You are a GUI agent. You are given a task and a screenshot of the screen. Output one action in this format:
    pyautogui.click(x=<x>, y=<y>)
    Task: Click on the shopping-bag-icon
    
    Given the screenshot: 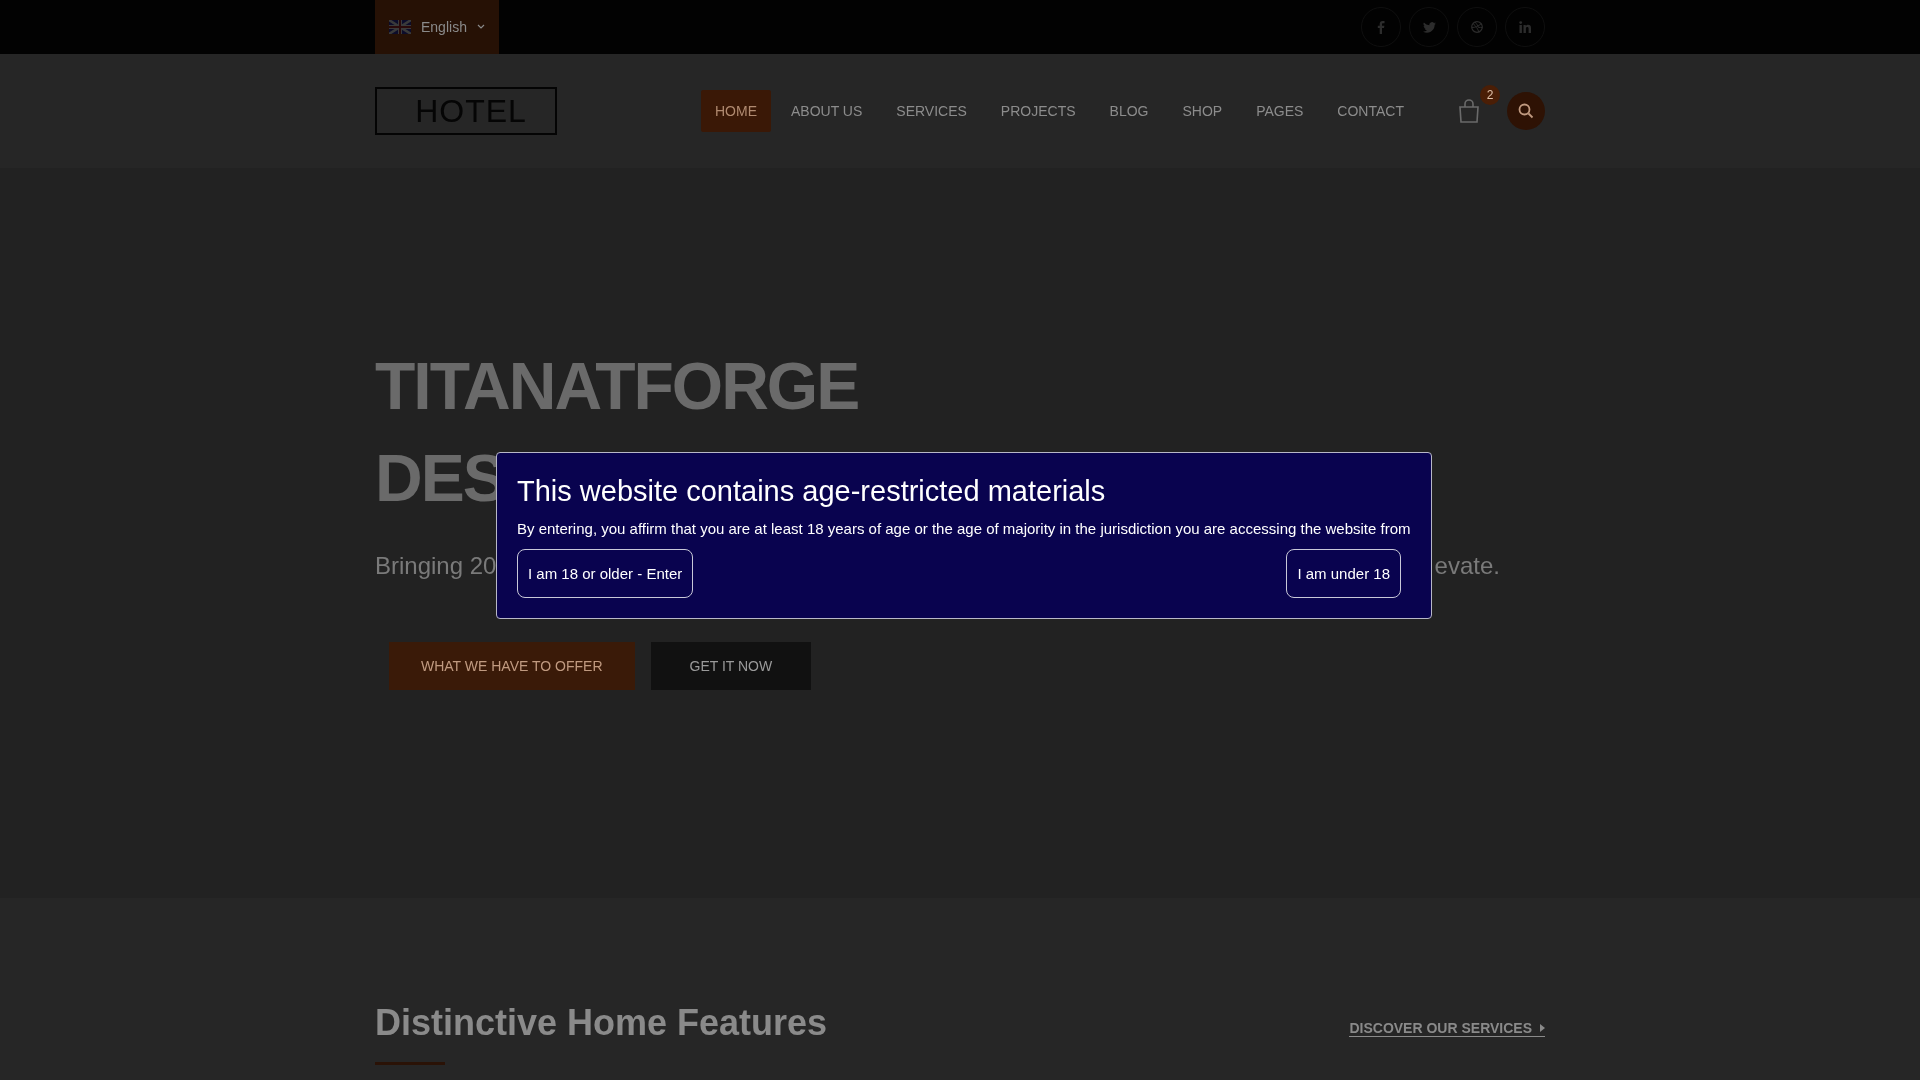 What is the action you would take?
    pyautogui.click(x=1468, y=111)
    